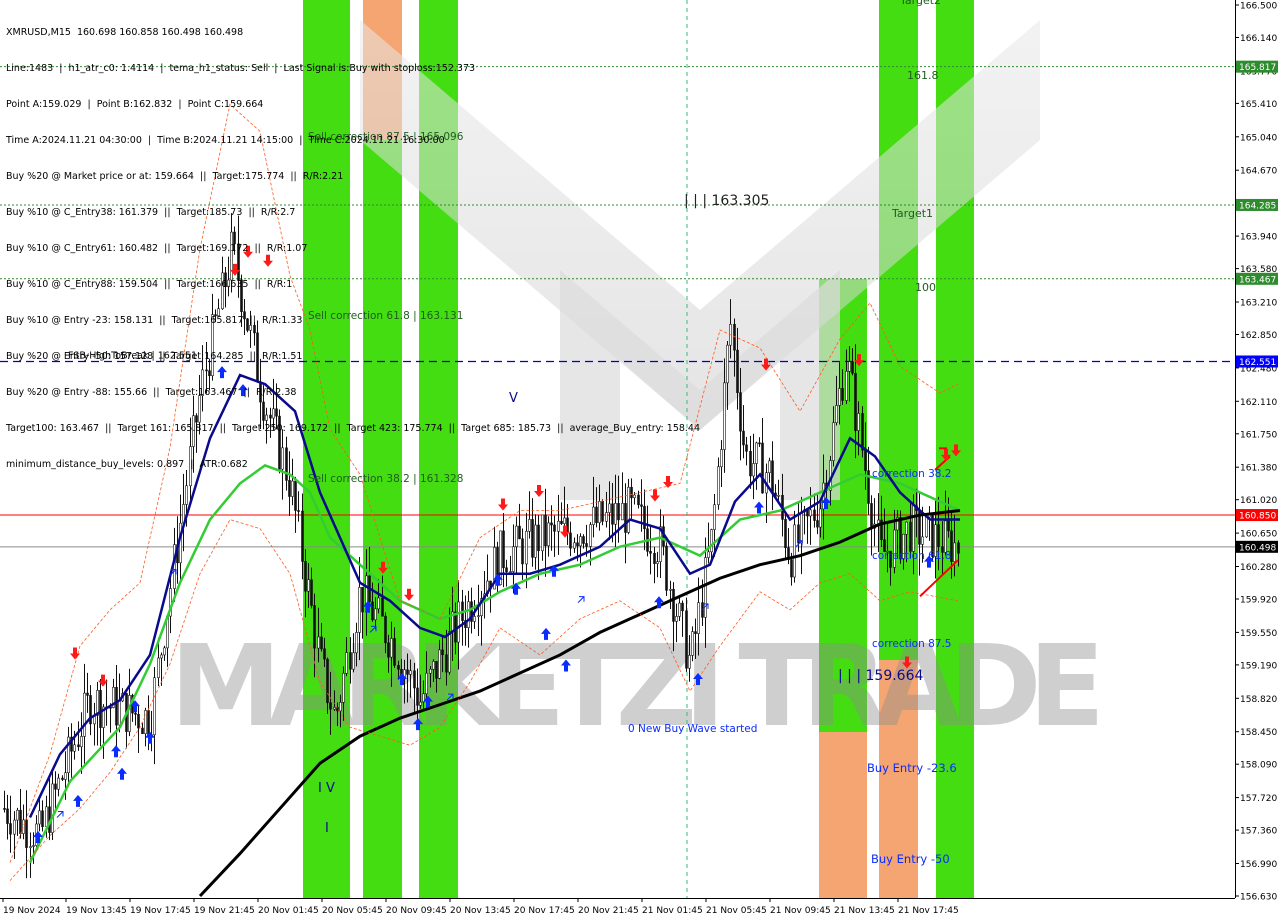 The image size is (1280, 920). Describe the element at coordinates (480, 911) in the screenshot. I see `time-tick-label: 20 Nov 13:45` at that location.